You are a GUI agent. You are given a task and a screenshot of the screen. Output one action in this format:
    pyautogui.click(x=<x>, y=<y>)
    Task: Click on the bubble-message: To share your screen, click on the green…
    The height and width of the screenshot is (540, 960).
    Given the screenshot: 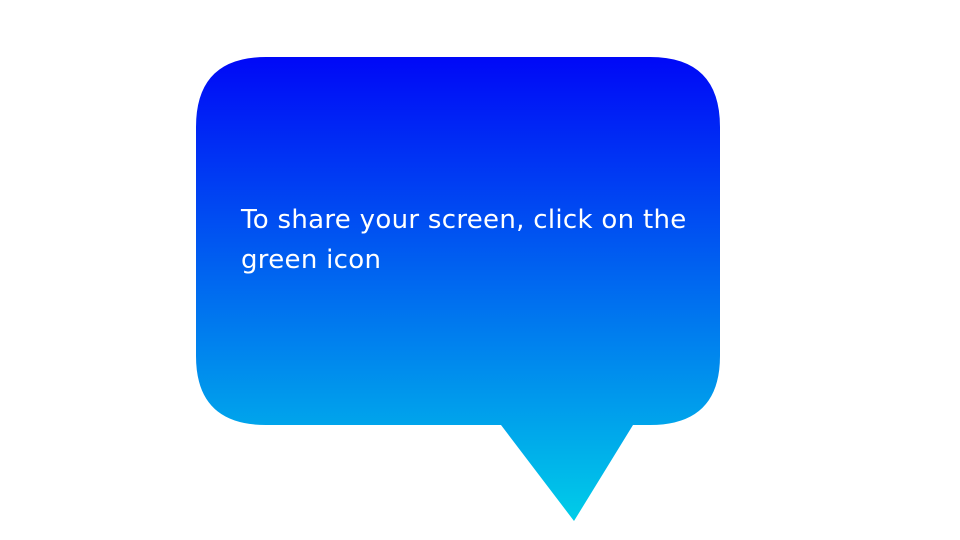 What is the action you would take?
    pyautogui.click(x=464, y=240)
    